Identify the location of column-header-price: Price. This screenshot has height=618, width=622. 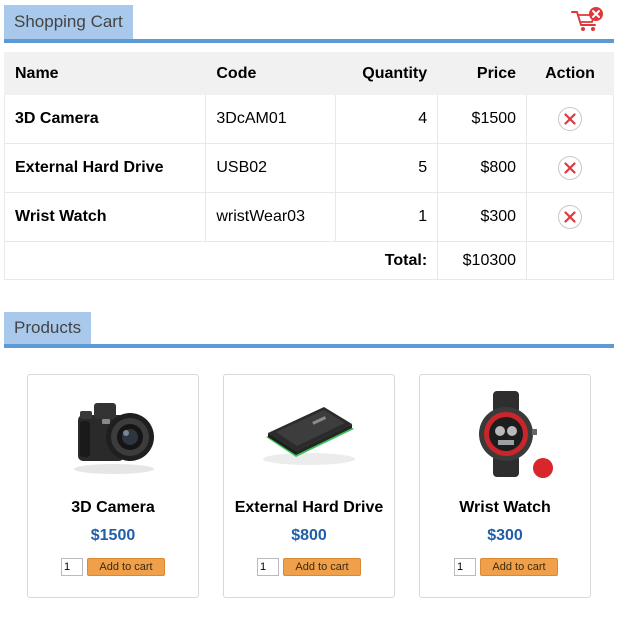
(482, 73).